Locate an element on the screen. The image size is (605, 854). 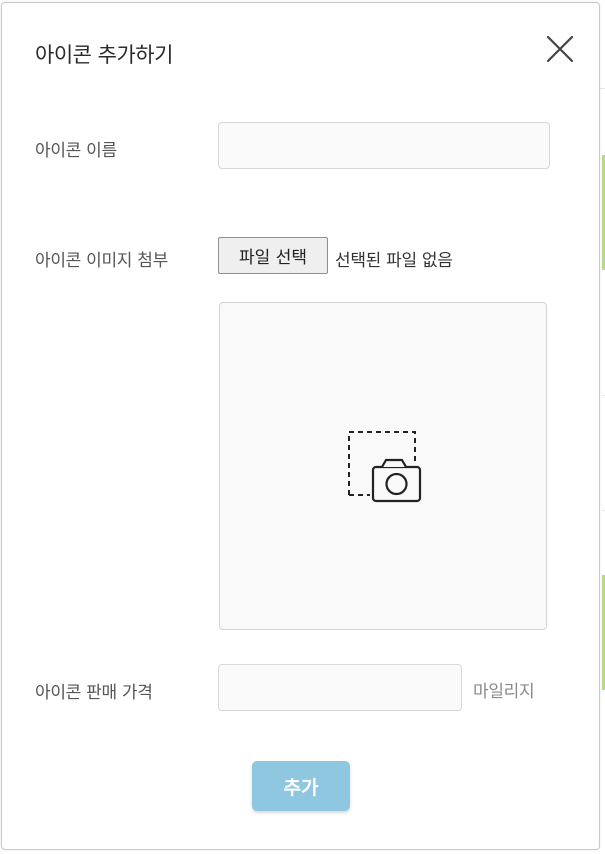
file-status-text: 선택된 파일 없음 is located at coordinates (394, 261).